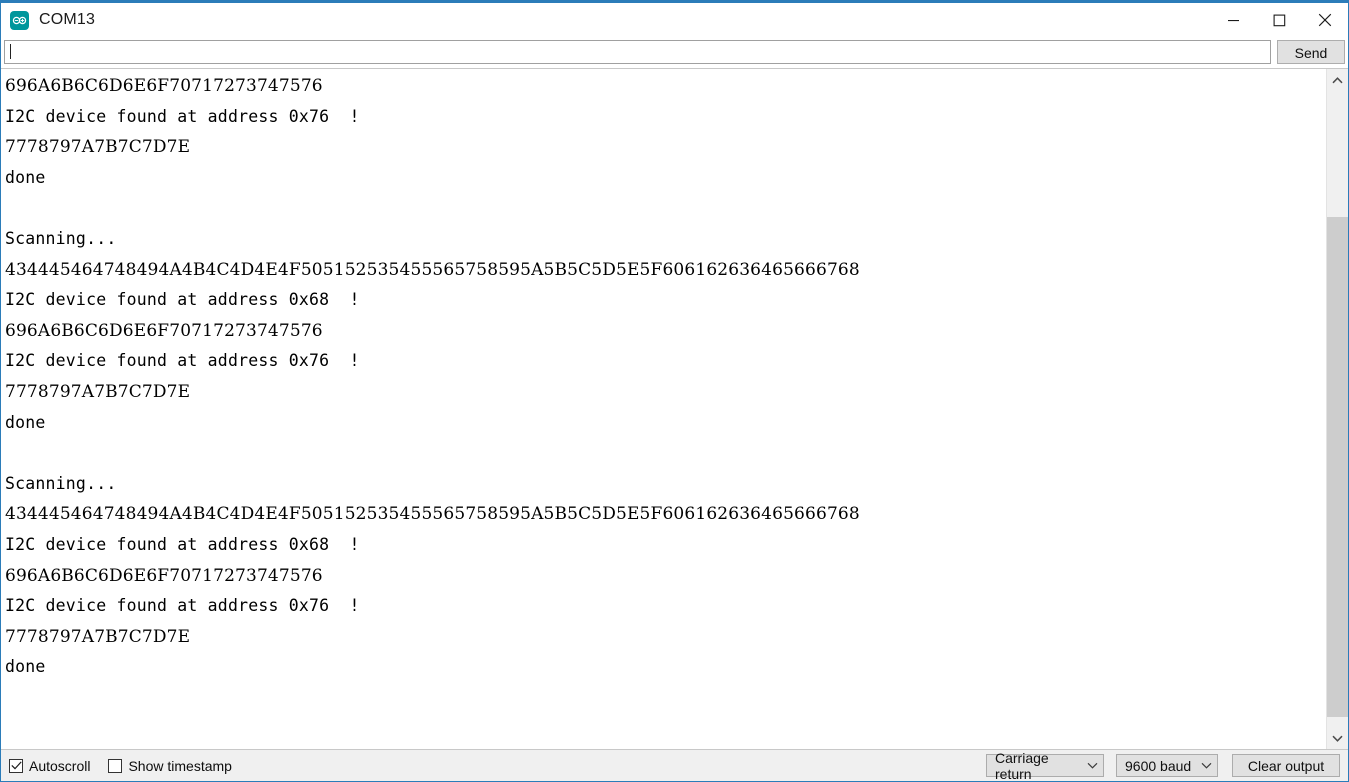 This screenshot has width=1349, height=782. Describe the element at coordinates (1311, 51) in the screenshot. I see `send-button: Send` at that location.